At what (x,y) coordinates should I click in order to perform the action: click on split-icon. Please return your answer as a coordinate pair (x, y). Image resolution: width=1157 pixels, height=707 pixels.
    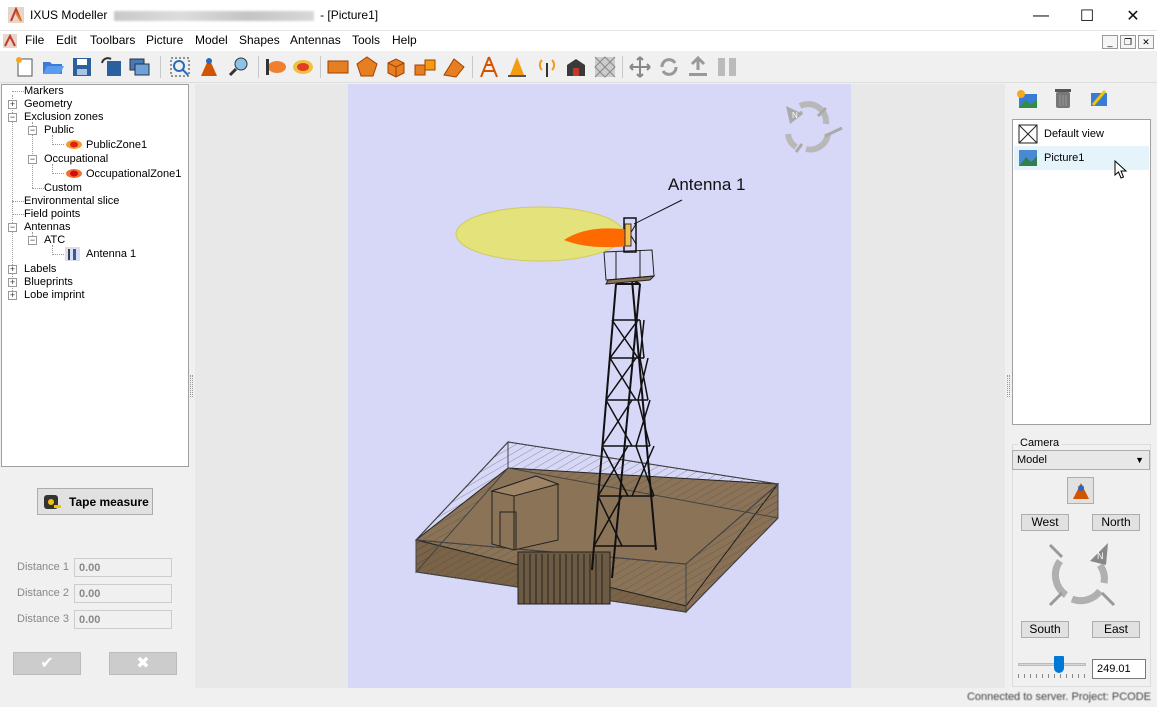
    Looking at the image, I should click on (727, 67).